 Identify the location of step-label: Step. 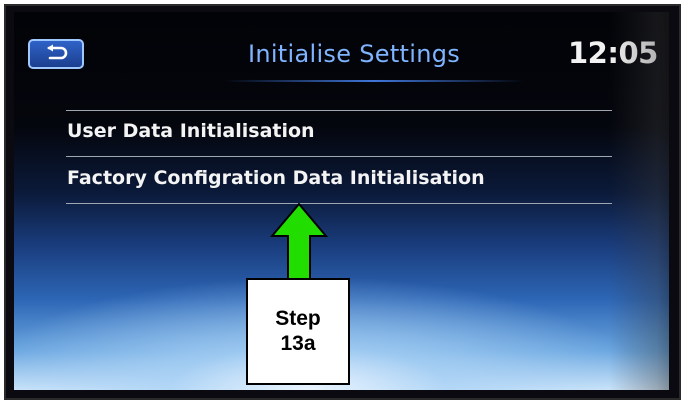
(298, 319).